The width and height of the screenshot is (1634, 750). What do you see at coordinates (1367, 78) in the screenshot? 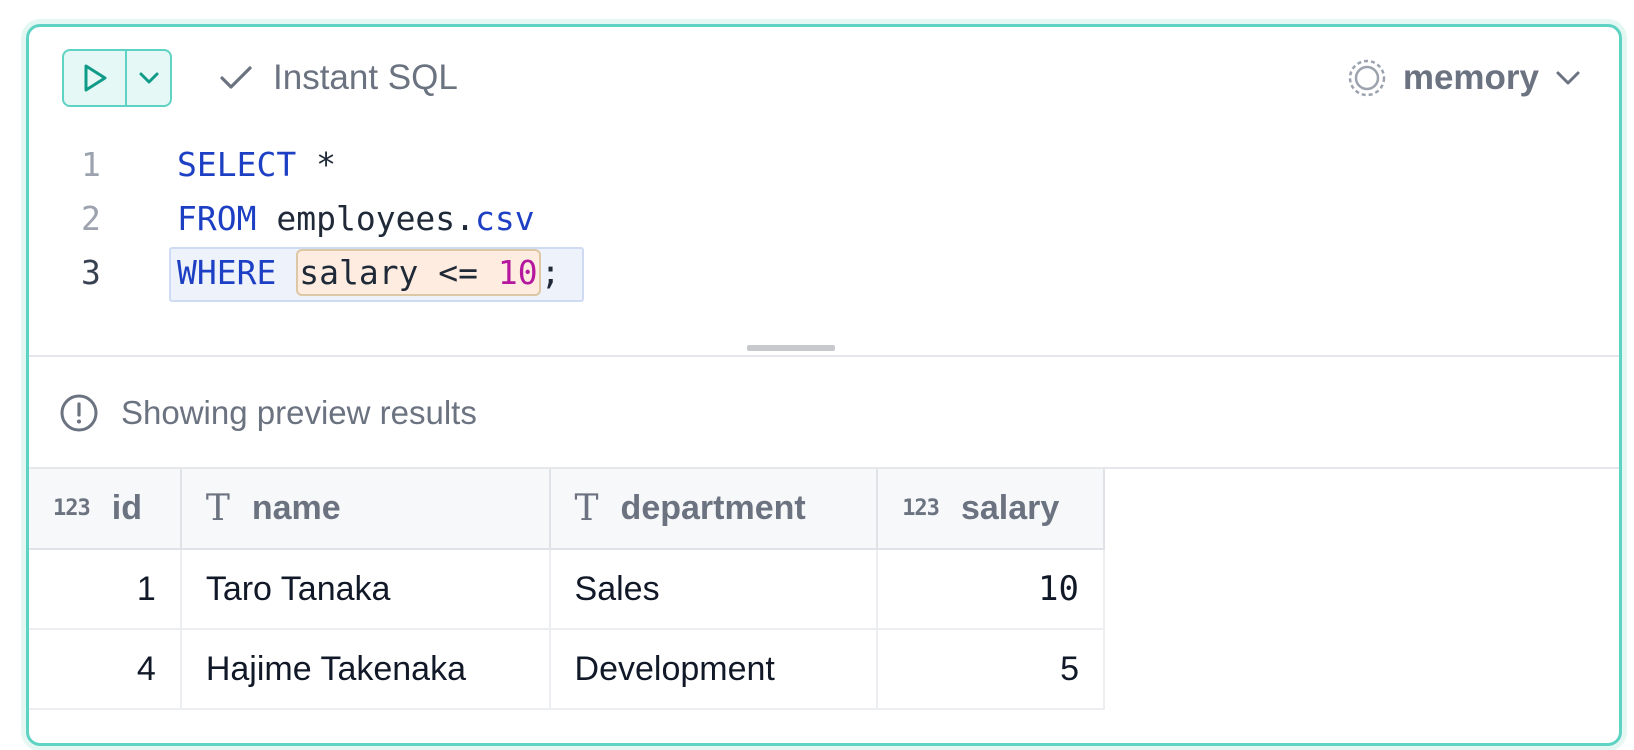
I see `database-status-icon` at bounding box center [1367, 78].